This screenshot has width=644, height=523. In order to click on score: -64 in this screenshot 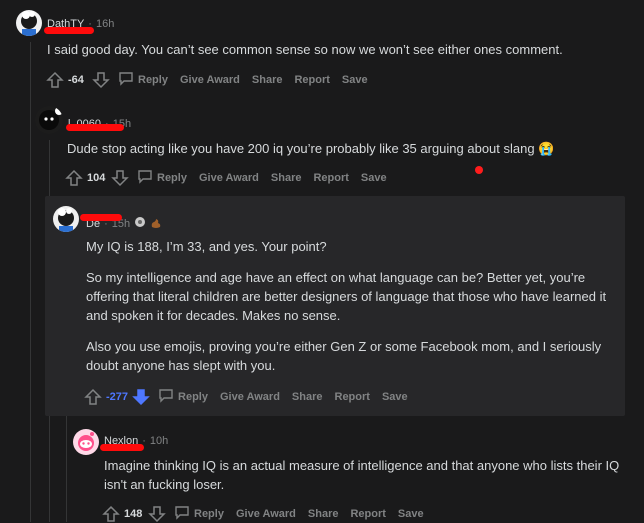, I will do `click(76, 79)`.